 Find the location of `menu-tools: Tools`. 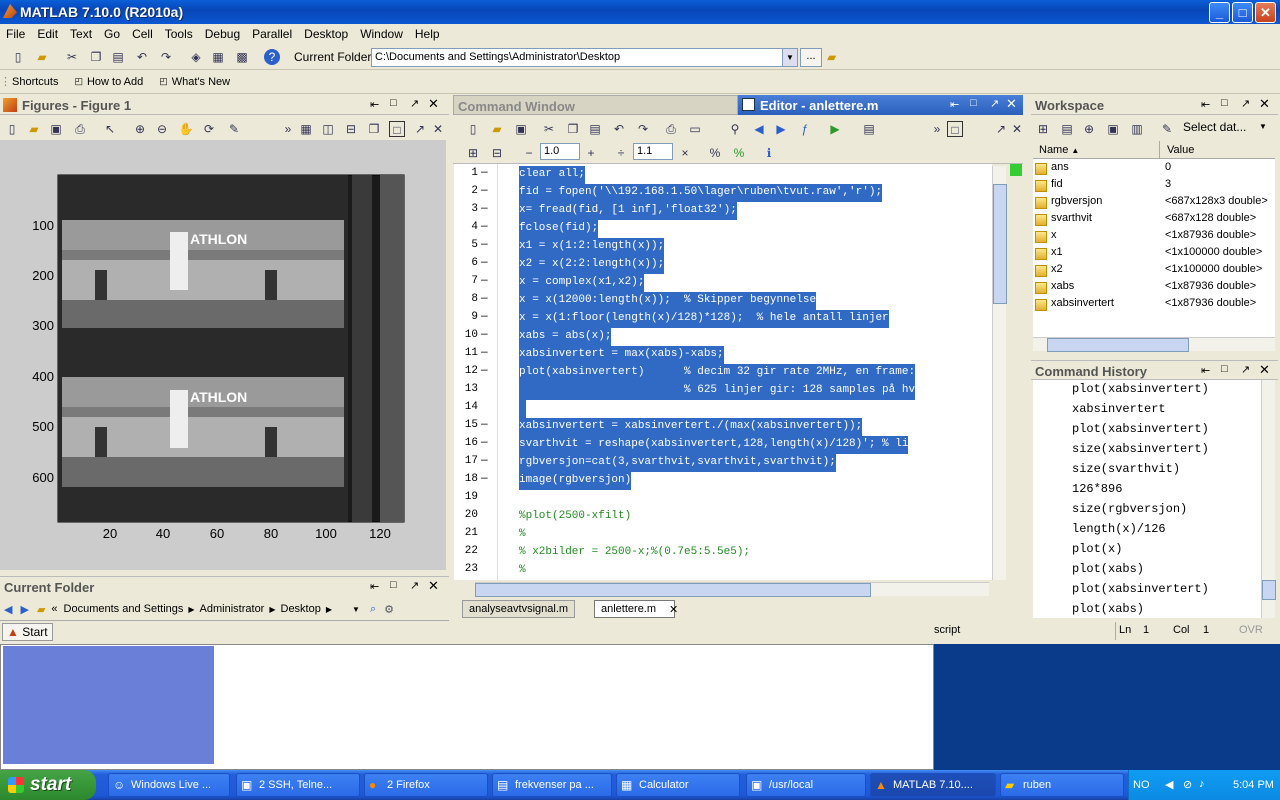

menu-tools: Tools is located at coordinates (179, 34).